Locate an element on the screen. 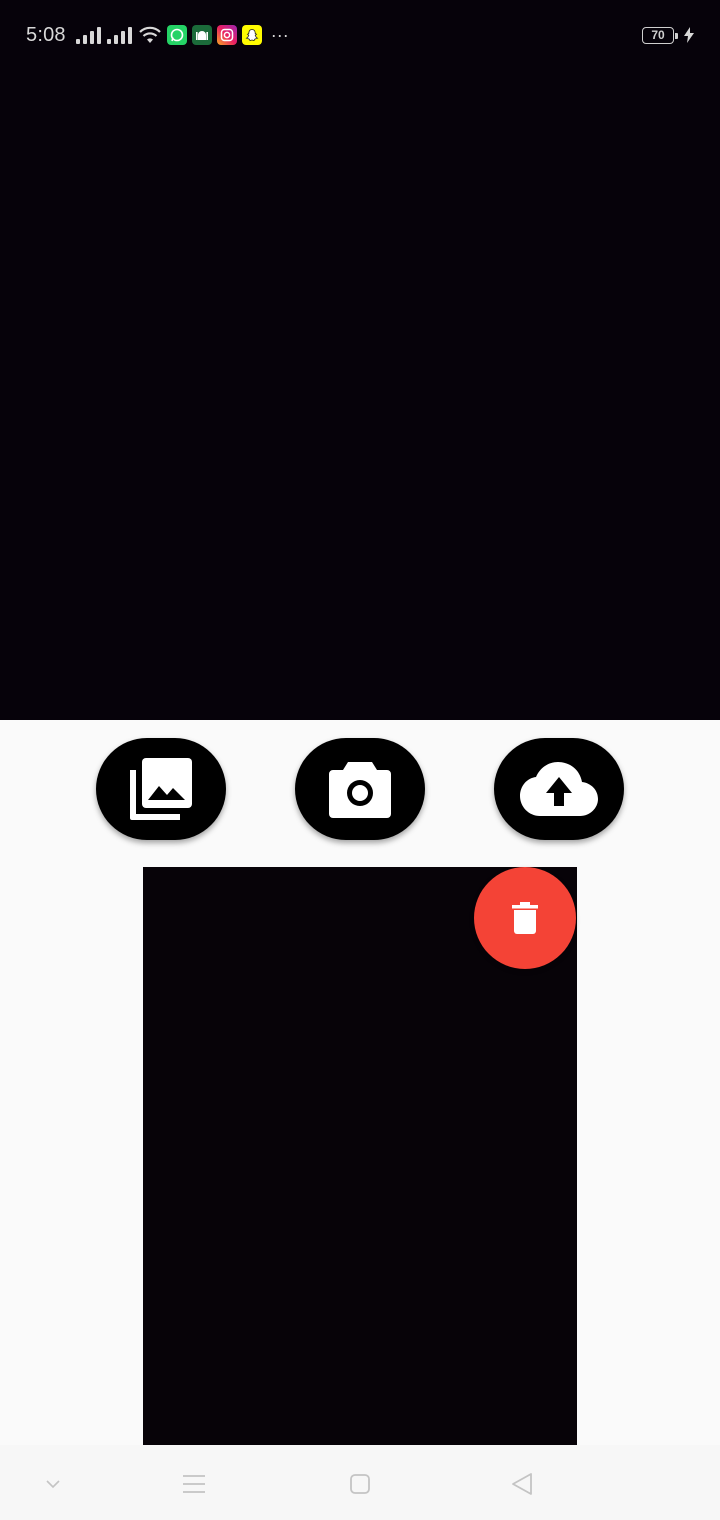 Image resolution: width=720 pixels, height=1520 pixels. home-square-icon is located at coordinates (360, 1484).